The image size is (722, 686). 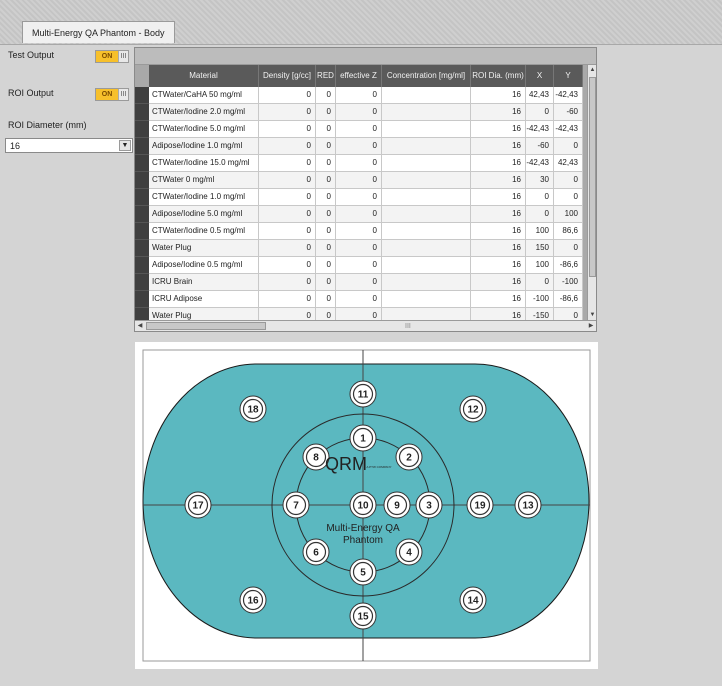 I want to click on cell-material: Water Plug, so click(x=204, y=314).